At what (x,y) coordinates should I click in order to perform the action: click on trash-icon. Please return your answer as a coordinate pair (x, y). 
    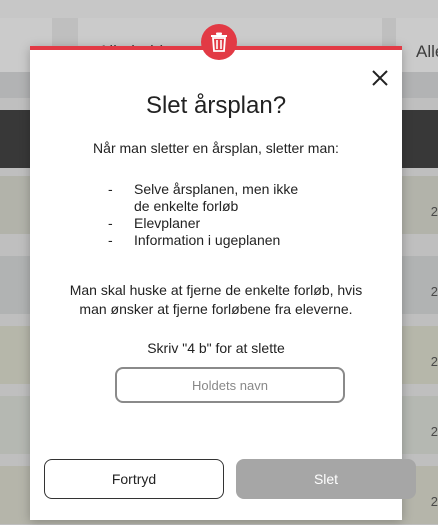
    Looking at the image, I should click on (219, 42).